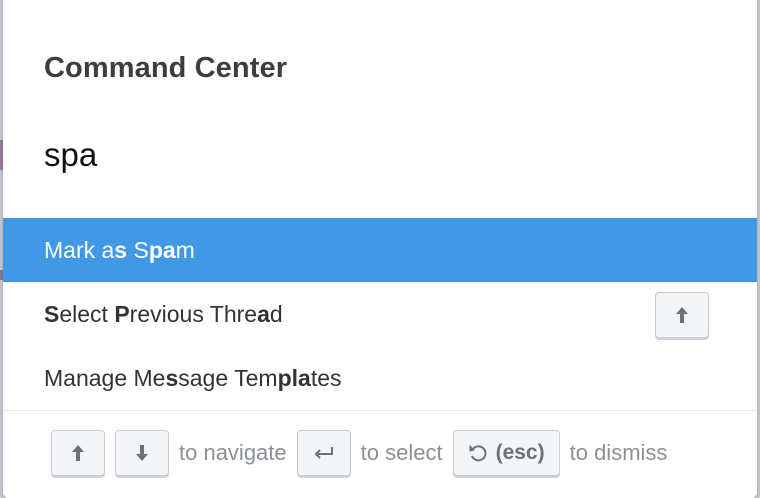  Describe the element at coordinates (263, 313) in the screenshot. I see `matched-text: a` at that location.